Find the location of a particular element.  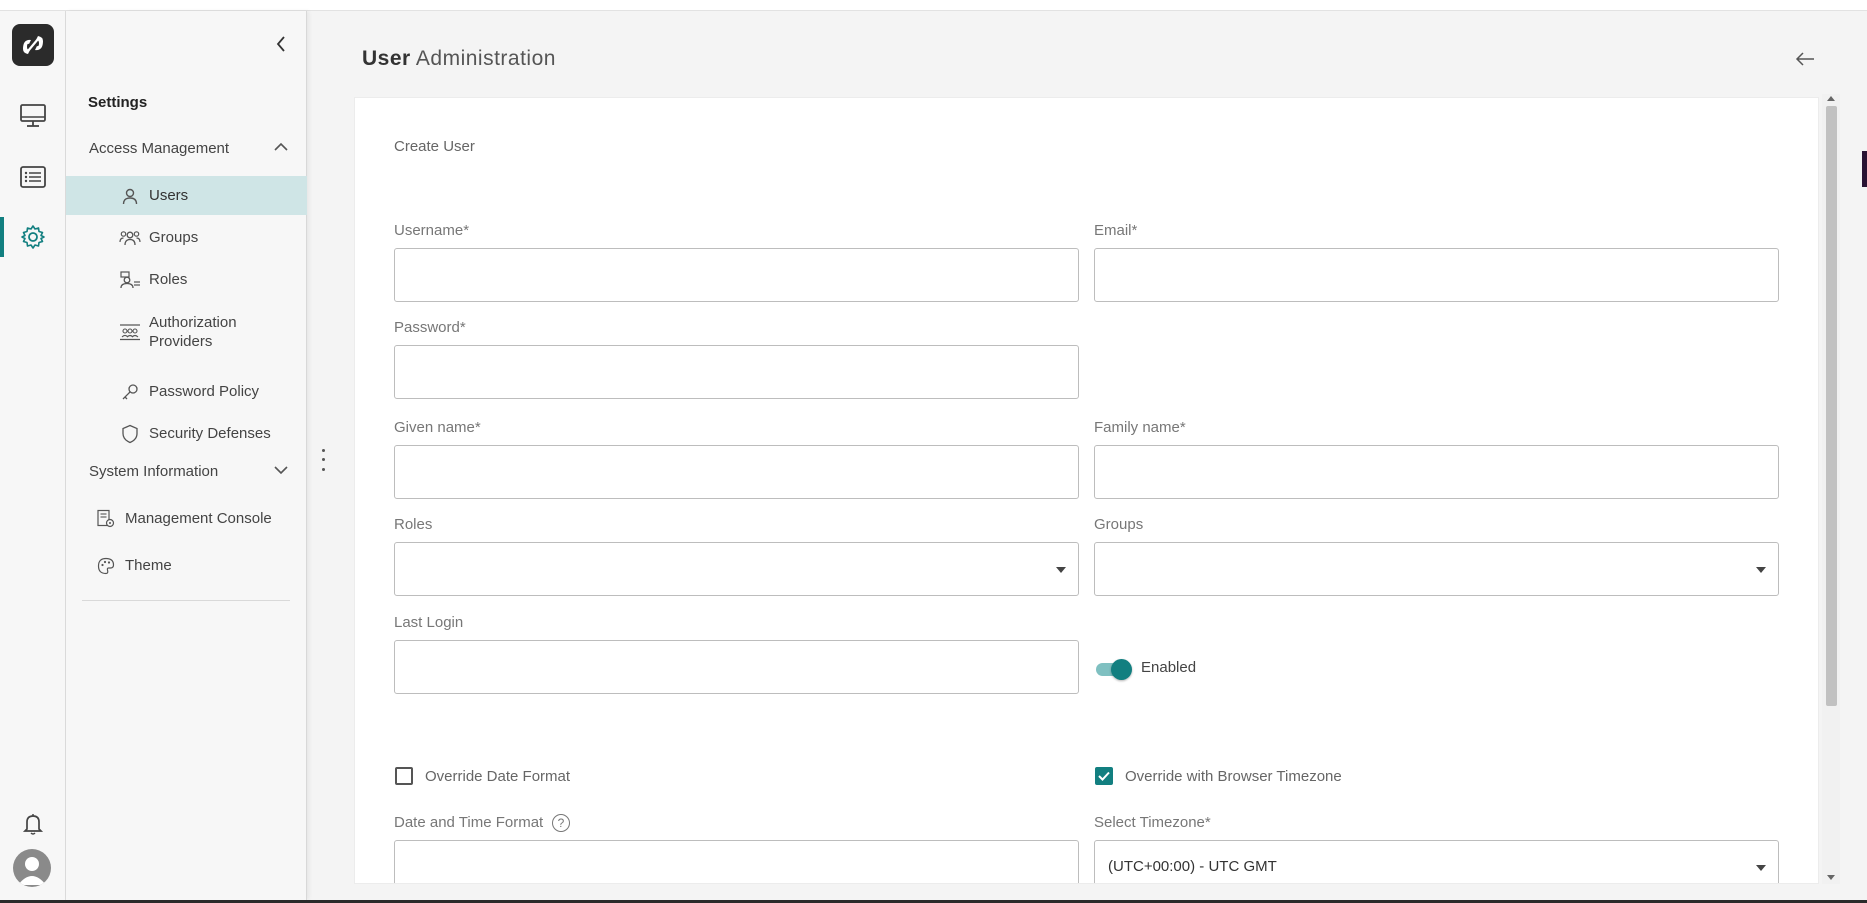

timezone-value: (UTC+00:00) - UTC GMT is located at coordinates (1192, 866).